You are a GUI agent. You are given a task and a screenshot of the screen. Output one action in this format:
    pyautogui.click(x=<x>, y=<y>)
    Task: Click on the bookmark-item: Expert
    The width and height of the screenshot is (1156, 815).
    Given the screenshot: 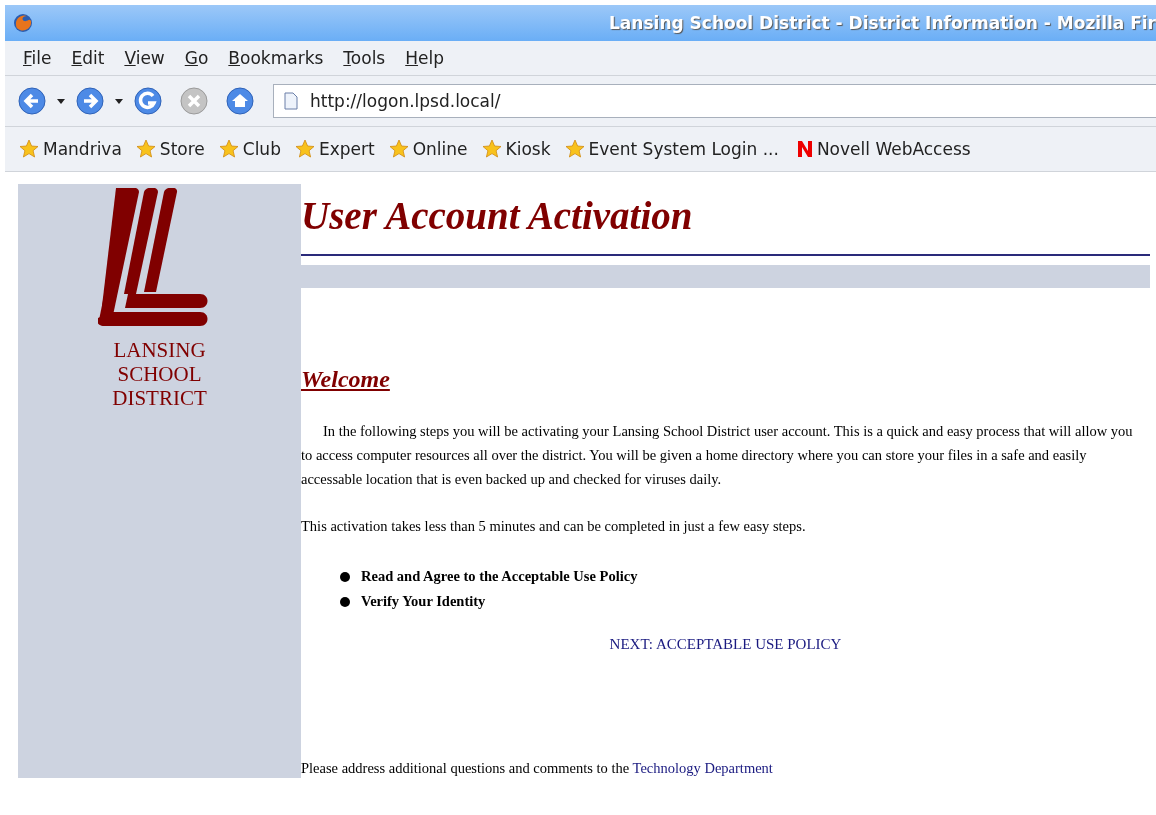 What is the action you would take?
    pyautogui.click(x=334, y=149)
    